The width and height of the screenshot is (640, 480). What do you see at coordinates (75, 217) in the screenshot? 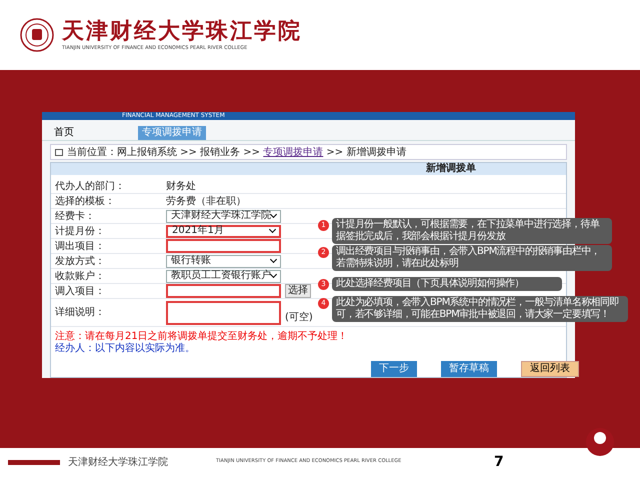
I see `field-label: 经费卡：` at bounding box center [75, 217].